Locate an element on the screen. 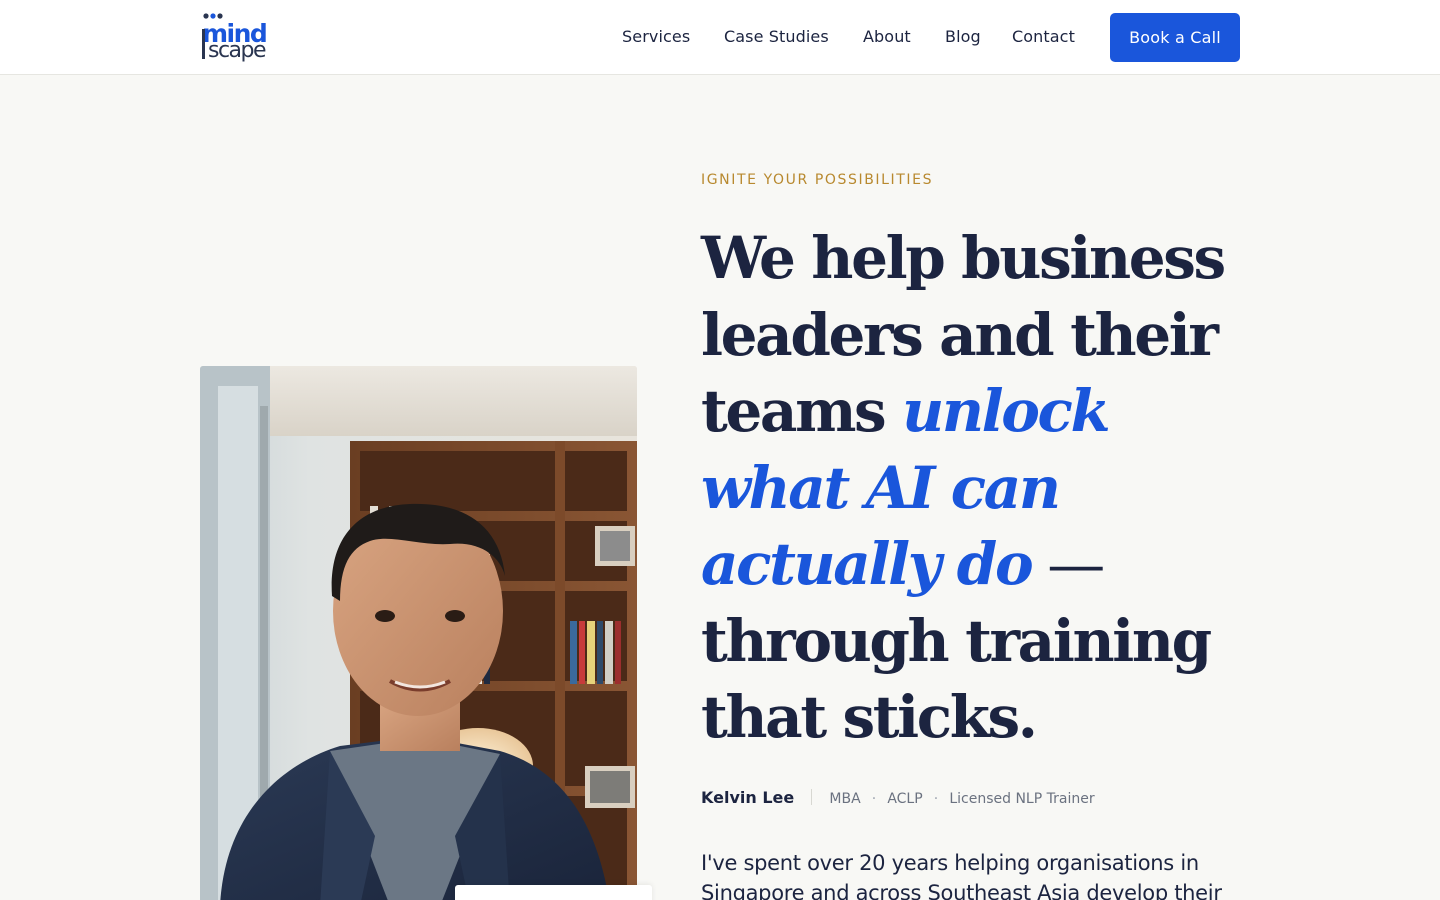  headline-line-5: actually do — is located at coordinates (981, 564).